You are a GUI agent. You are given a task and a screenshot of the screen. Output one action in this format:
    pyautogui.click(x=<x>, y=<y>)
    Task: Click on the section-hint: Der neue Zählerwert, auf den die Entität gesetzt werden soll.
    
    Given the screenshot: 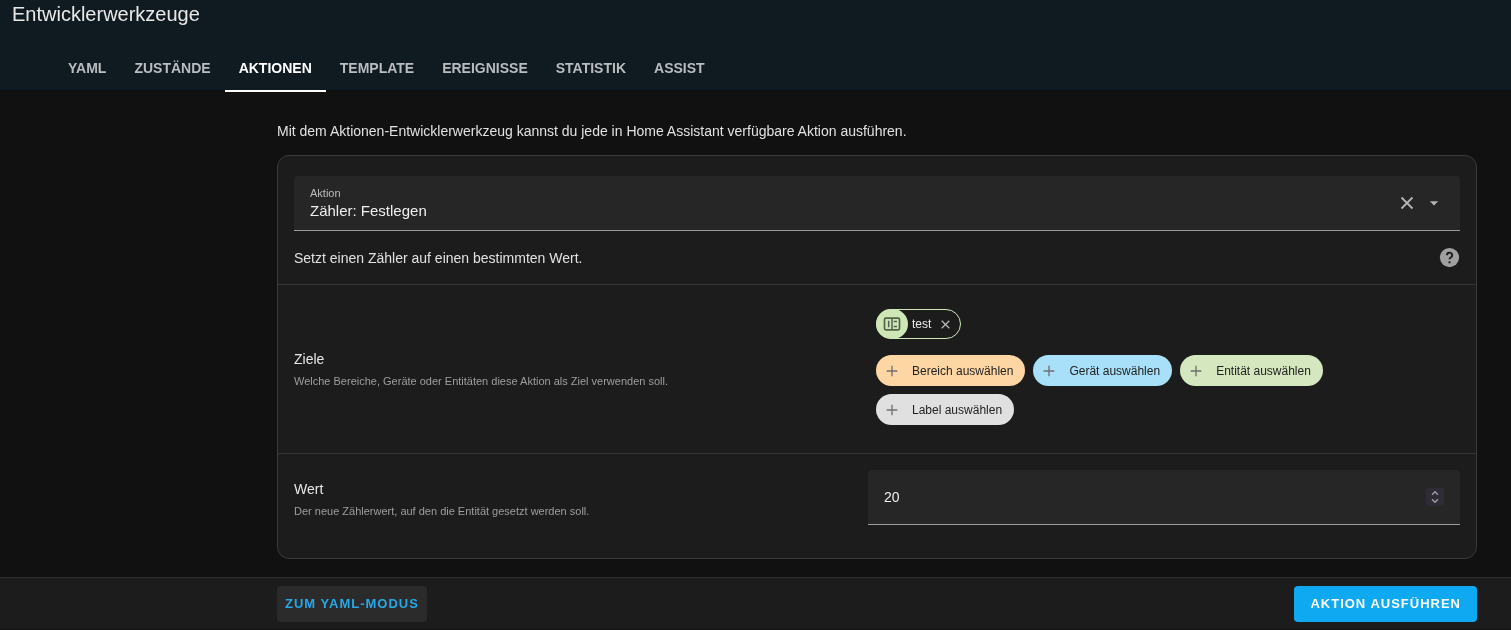 What is the action you would take?
    pyautogui.click(x=442, y=511)
    